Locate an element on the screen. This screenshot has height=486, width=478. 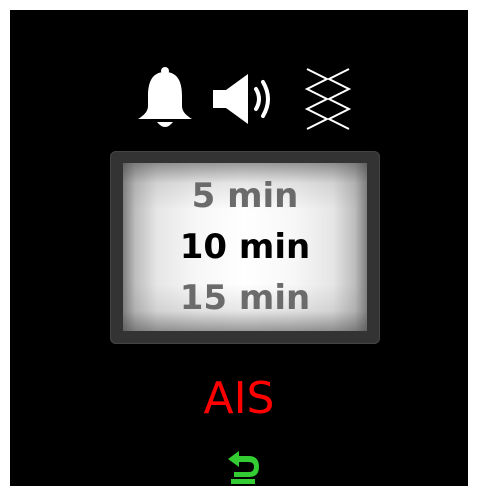
picker-option-previous: 5 min is located at coordinates (245, 196).